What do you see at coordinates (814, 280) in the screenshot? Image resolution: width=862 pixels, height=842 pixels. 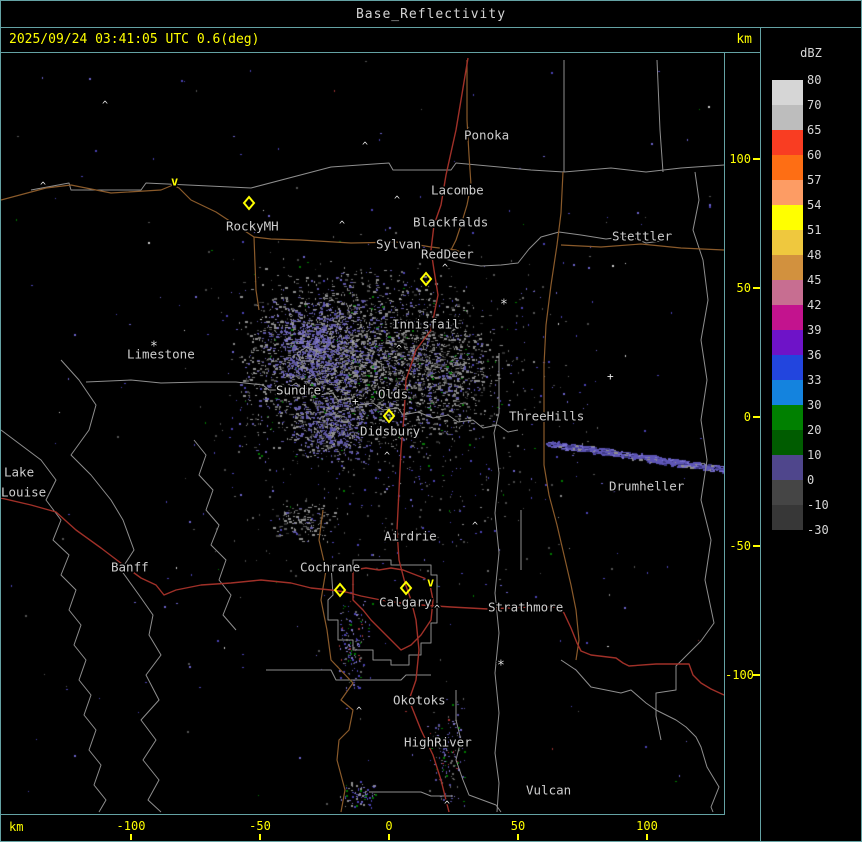 I see `colorbar-tick-label: 45` at bounding box center [814, 280].